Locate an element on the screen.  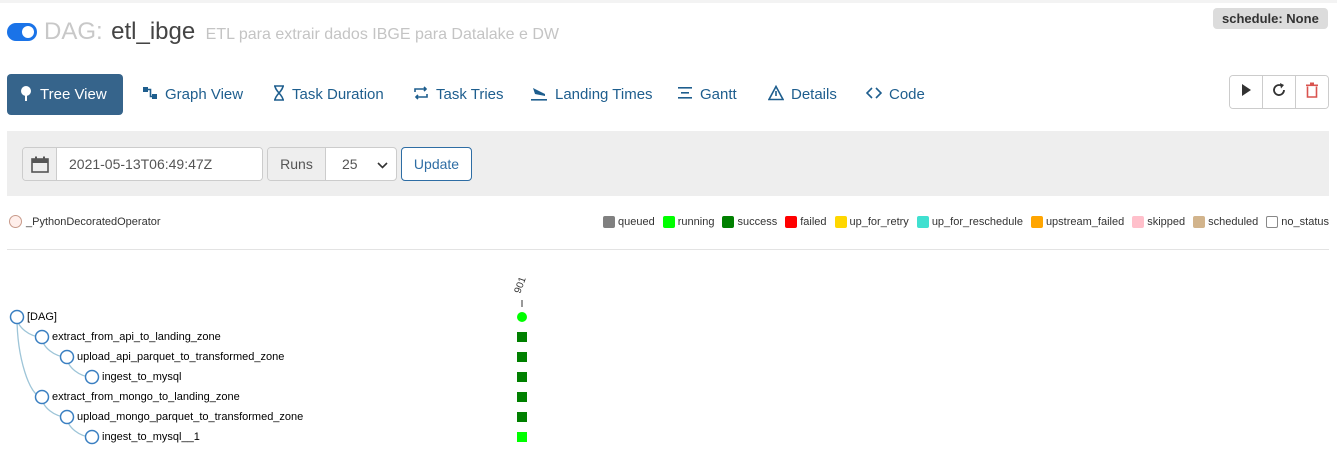
task-node-label: ingest_to_mysql__1 is located at coordinates (151, 437).